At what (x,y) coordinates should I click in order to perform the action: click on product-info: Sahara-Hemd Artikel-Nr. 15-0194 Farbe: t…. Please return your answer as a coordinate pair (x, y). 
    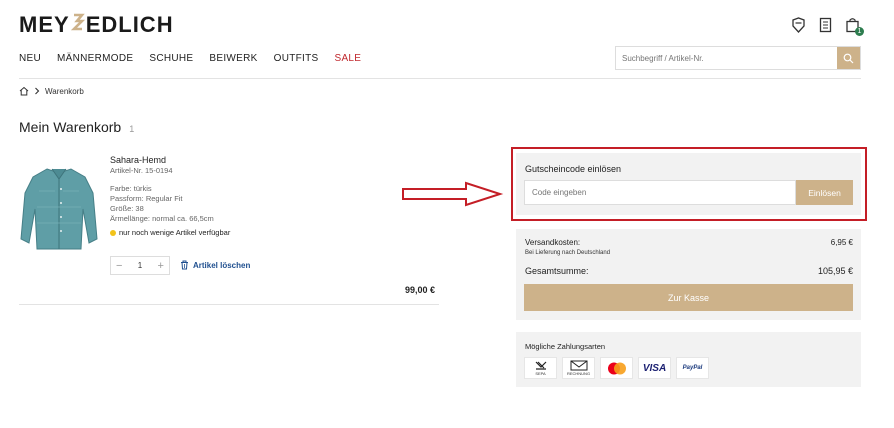
    Looking at the image, I should click on (170, 196).